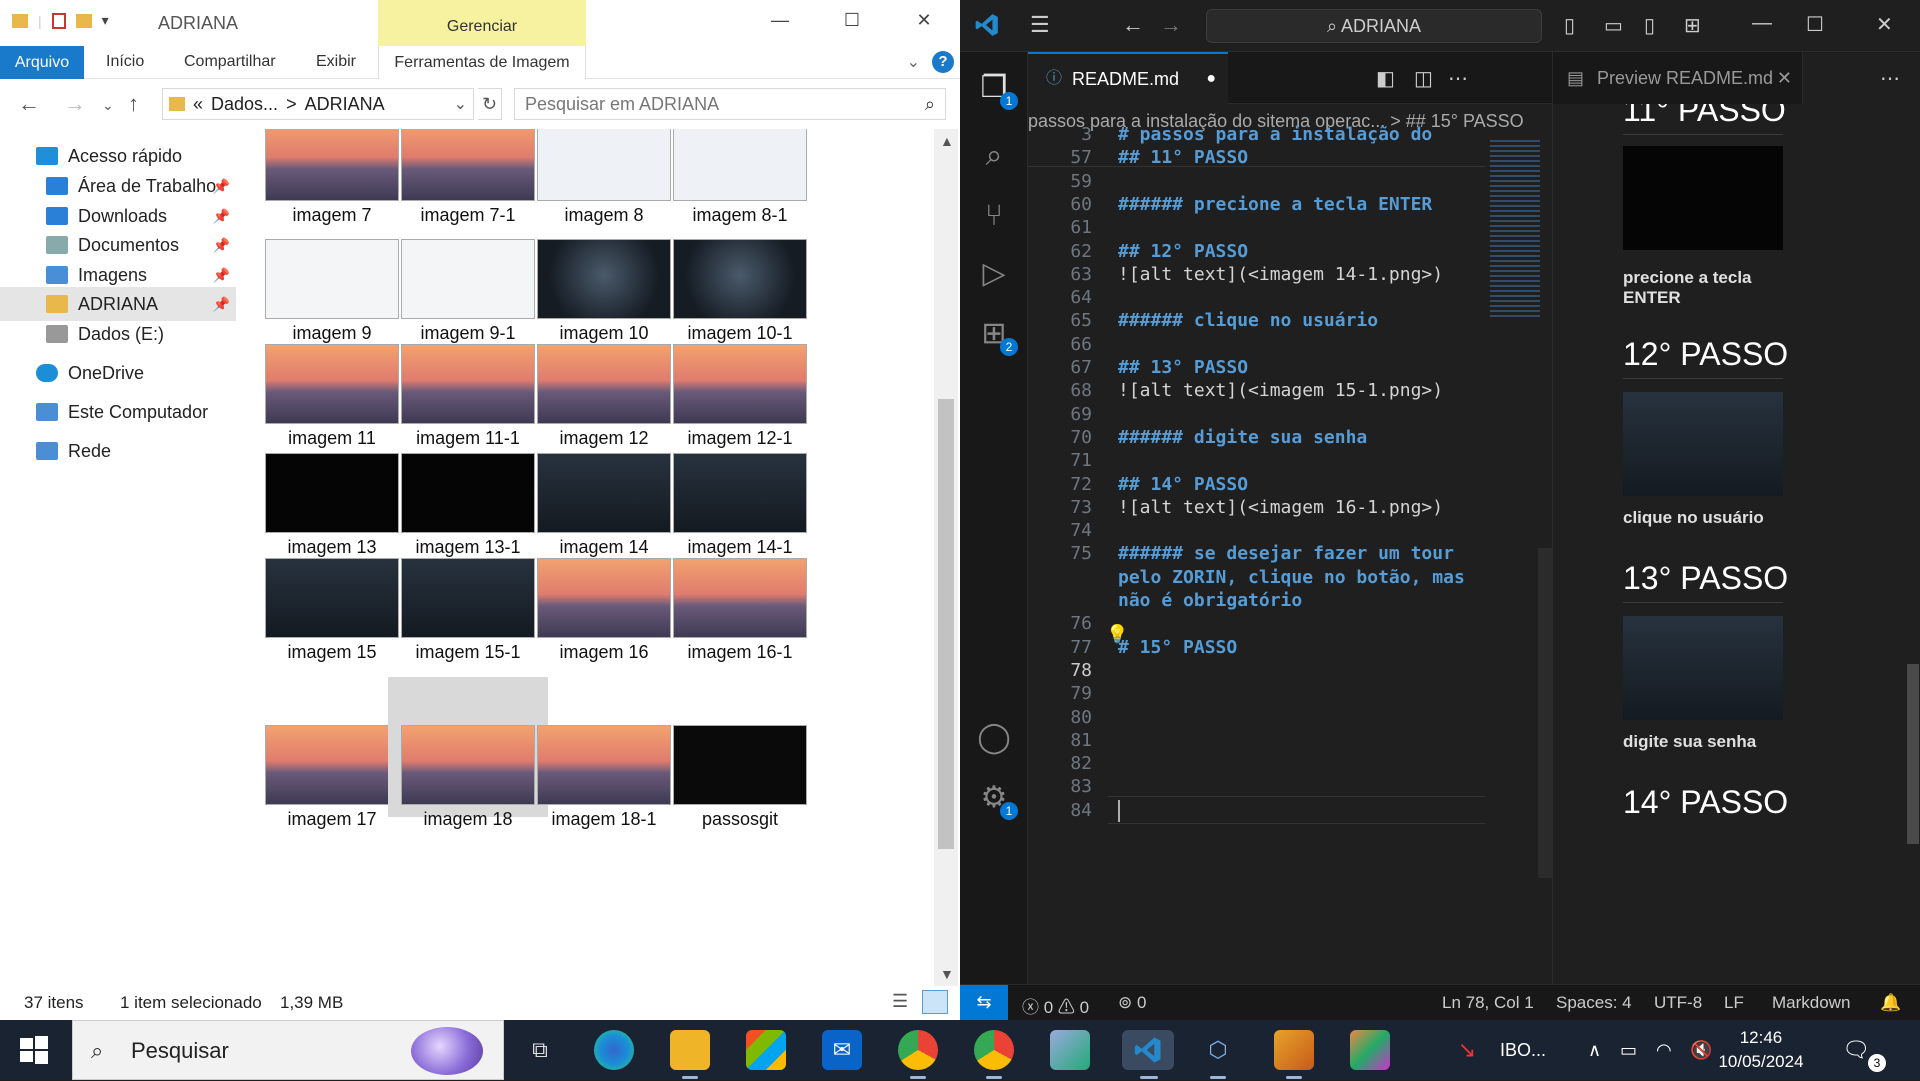 The height and width of the screenshot is (1081, 1920). Describe the element at coordinates (1734, 1003) in the screenshot. I see `end-of-line: LF` at that location.